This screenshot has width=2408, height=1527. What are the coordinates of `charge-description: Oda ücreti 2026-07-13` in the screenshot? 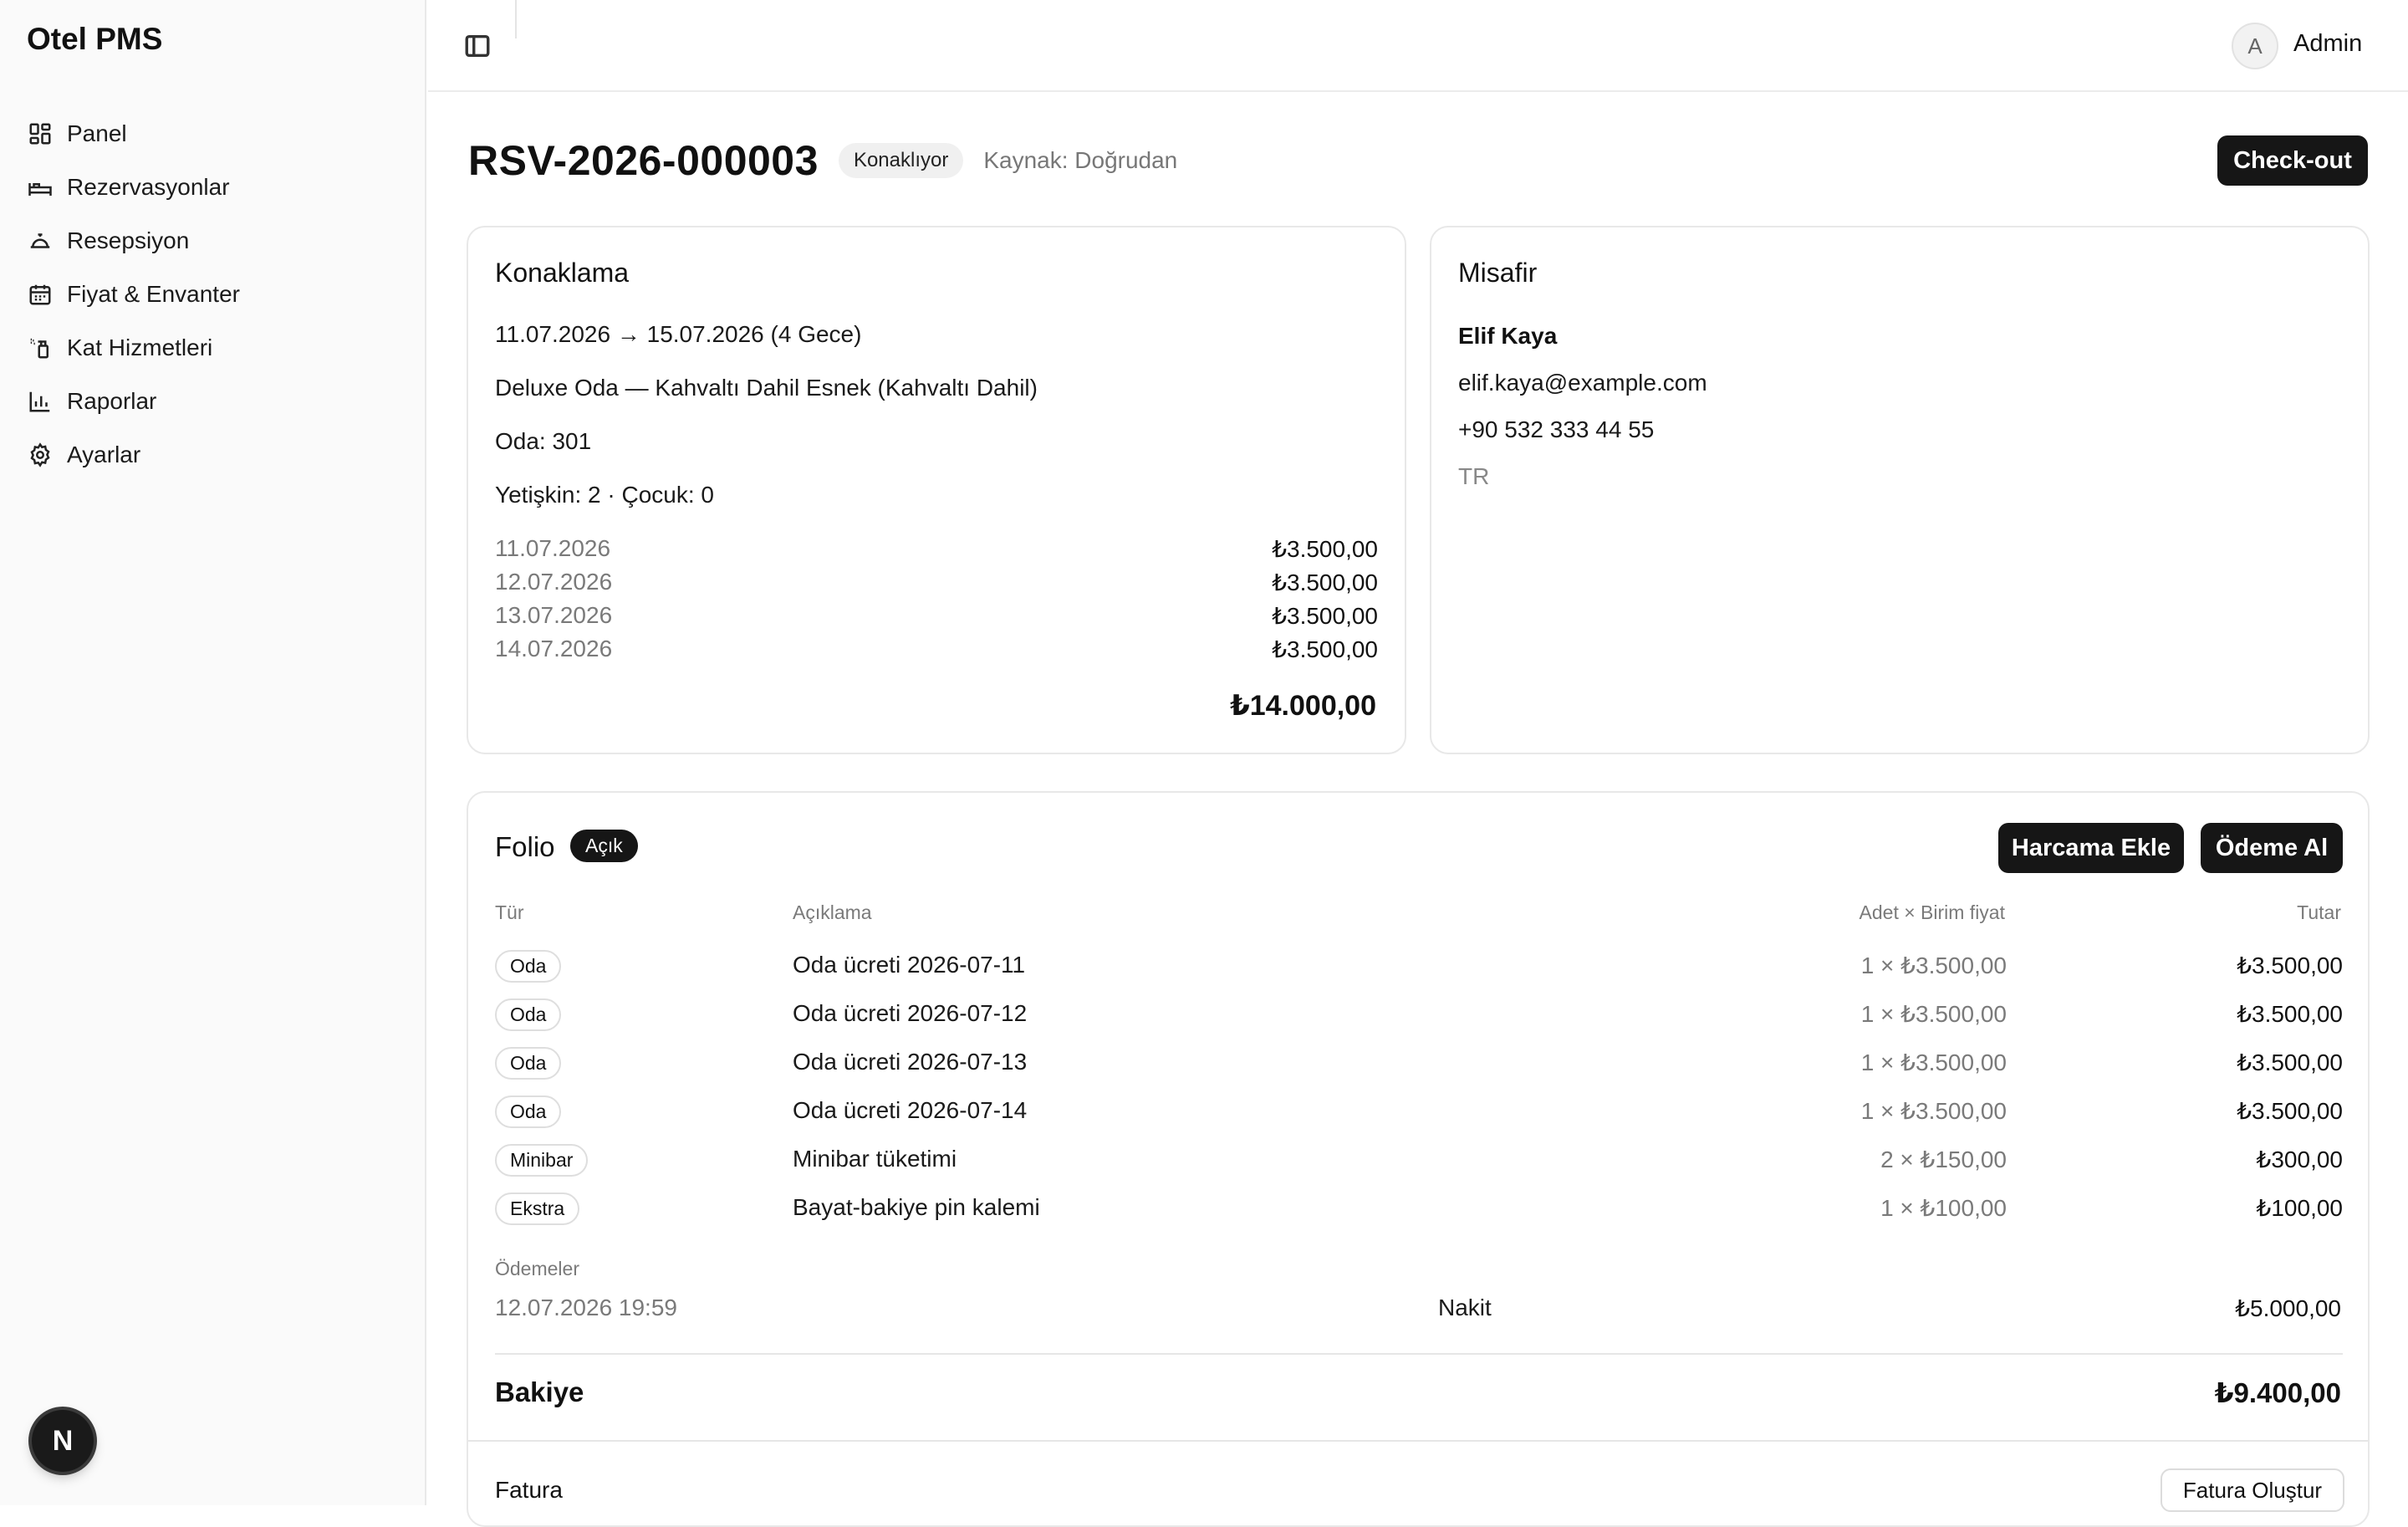 It's located at (910, 1062).